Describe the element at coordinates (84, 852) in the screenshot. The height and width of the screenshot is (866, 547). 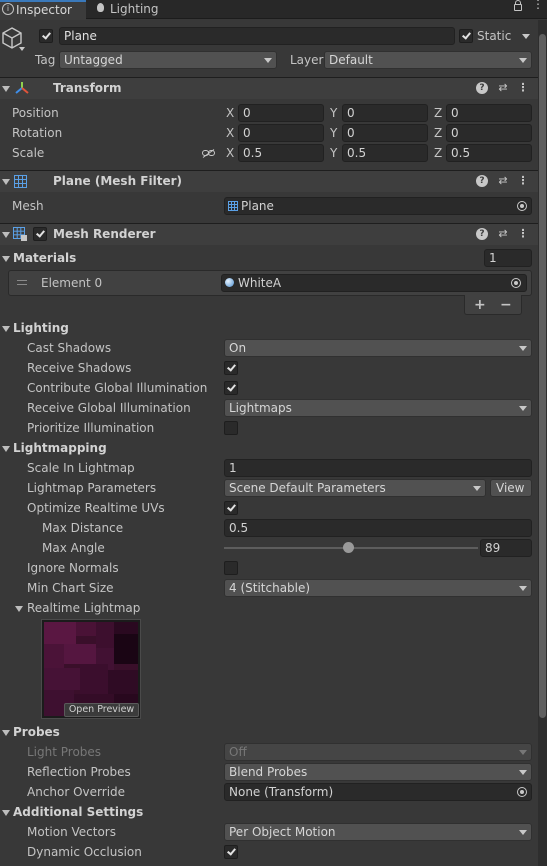
I see `dynamic-occlusion-label: Dynamic Occlusion` at that location.